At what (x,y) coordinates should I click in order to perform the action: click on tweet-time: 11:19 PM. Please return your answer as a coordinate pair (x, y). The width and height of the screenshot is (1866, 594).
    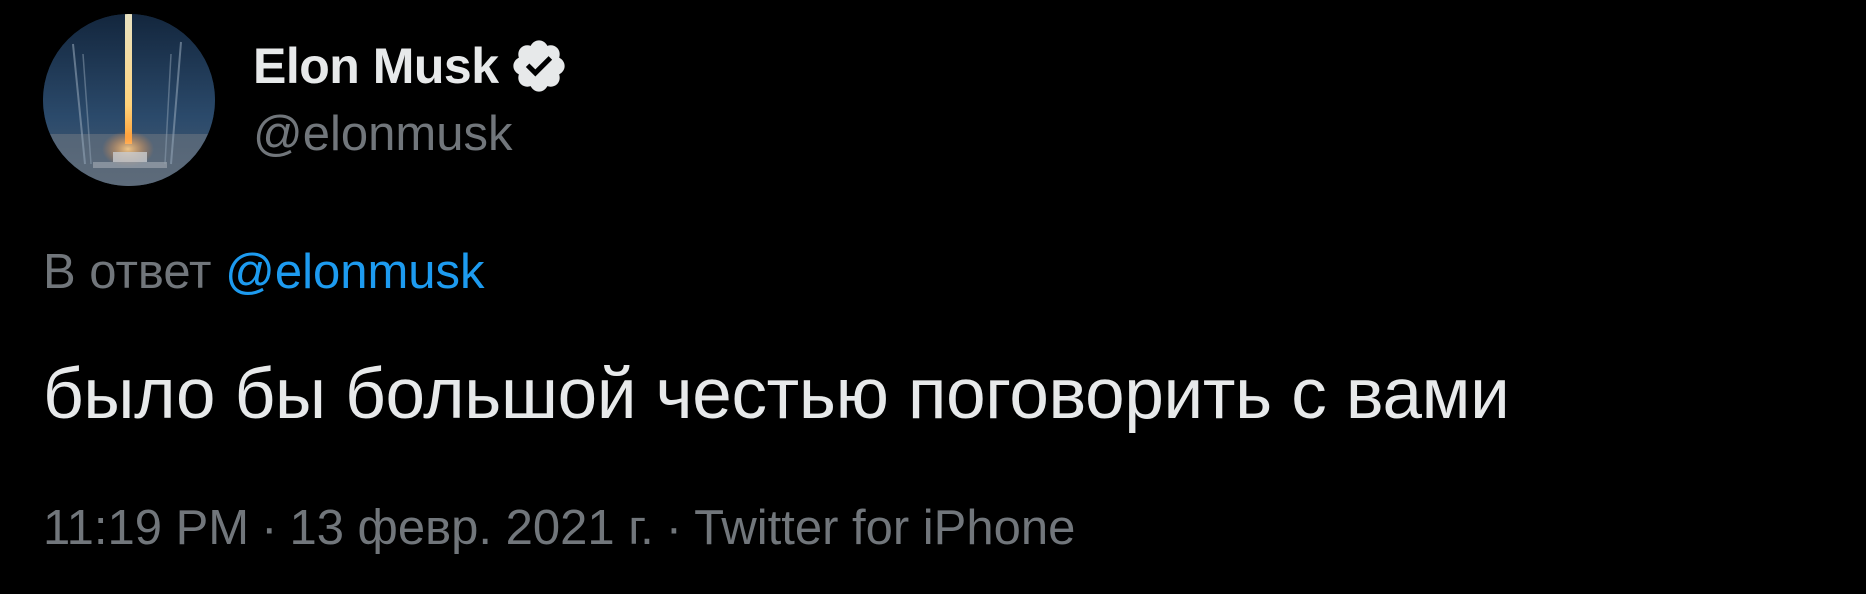
    Looking at the image, I should click on (146, 528).